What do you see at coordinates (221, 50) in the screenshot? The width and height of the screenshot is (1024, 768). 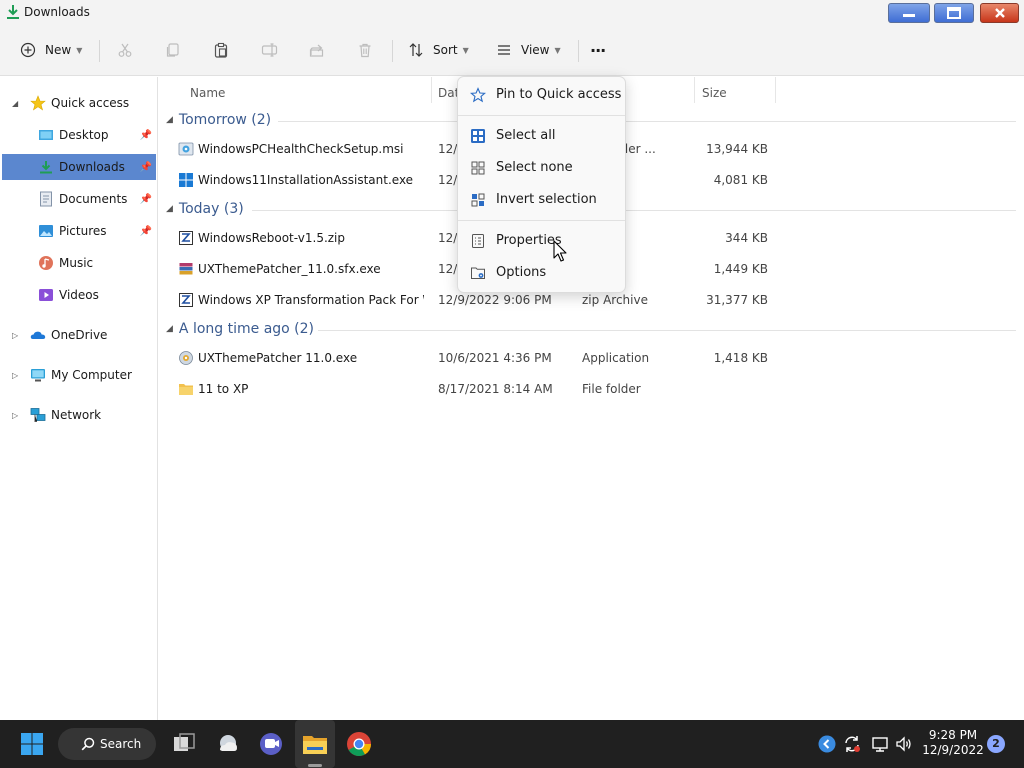 I see `paste-button` at bounding box center [221, 50].